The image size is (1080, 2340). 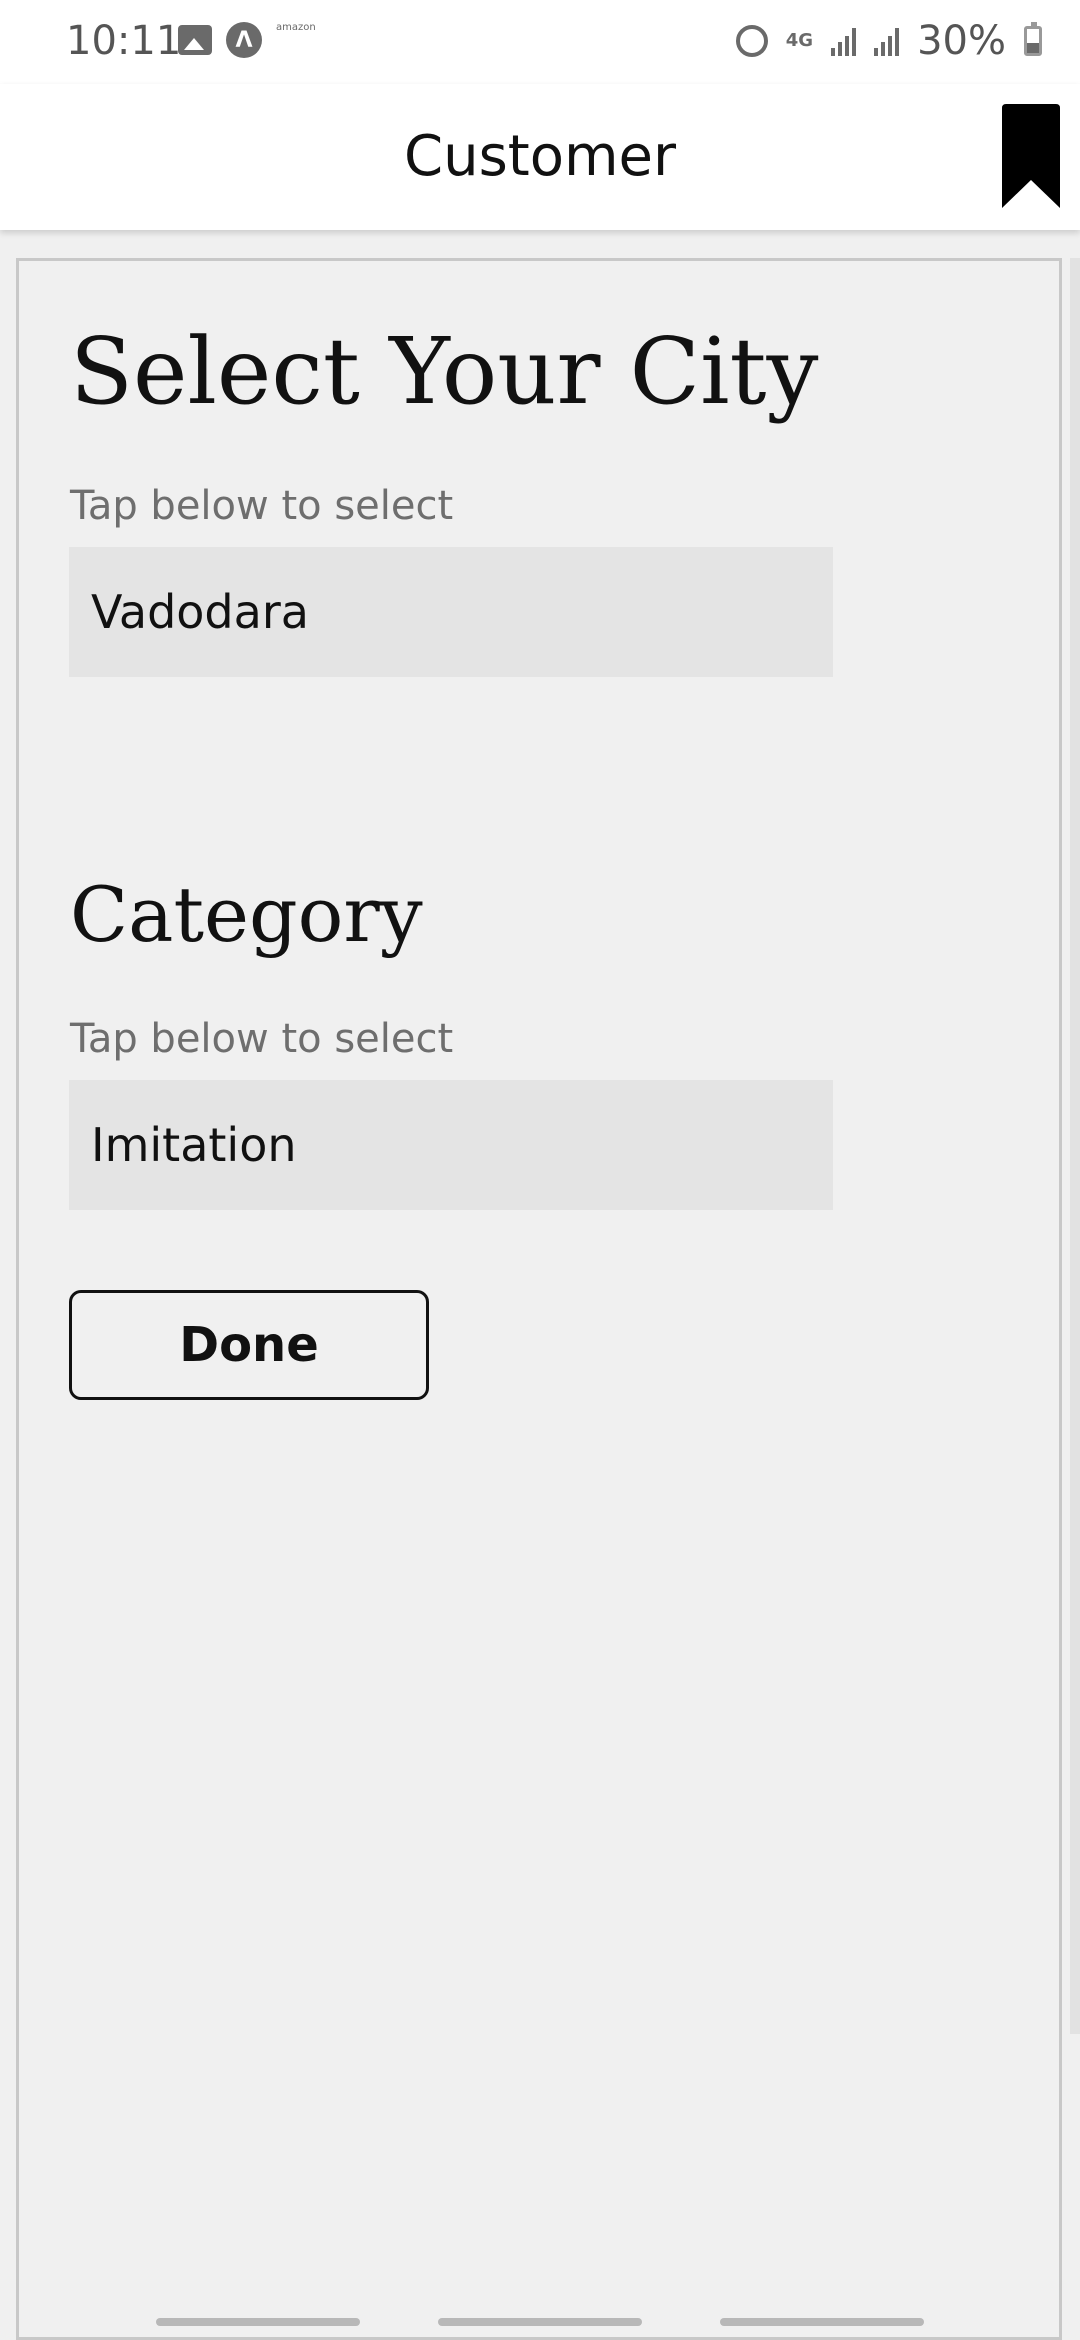 I want to click on scrollbar, so click(x=1075, y=1146).